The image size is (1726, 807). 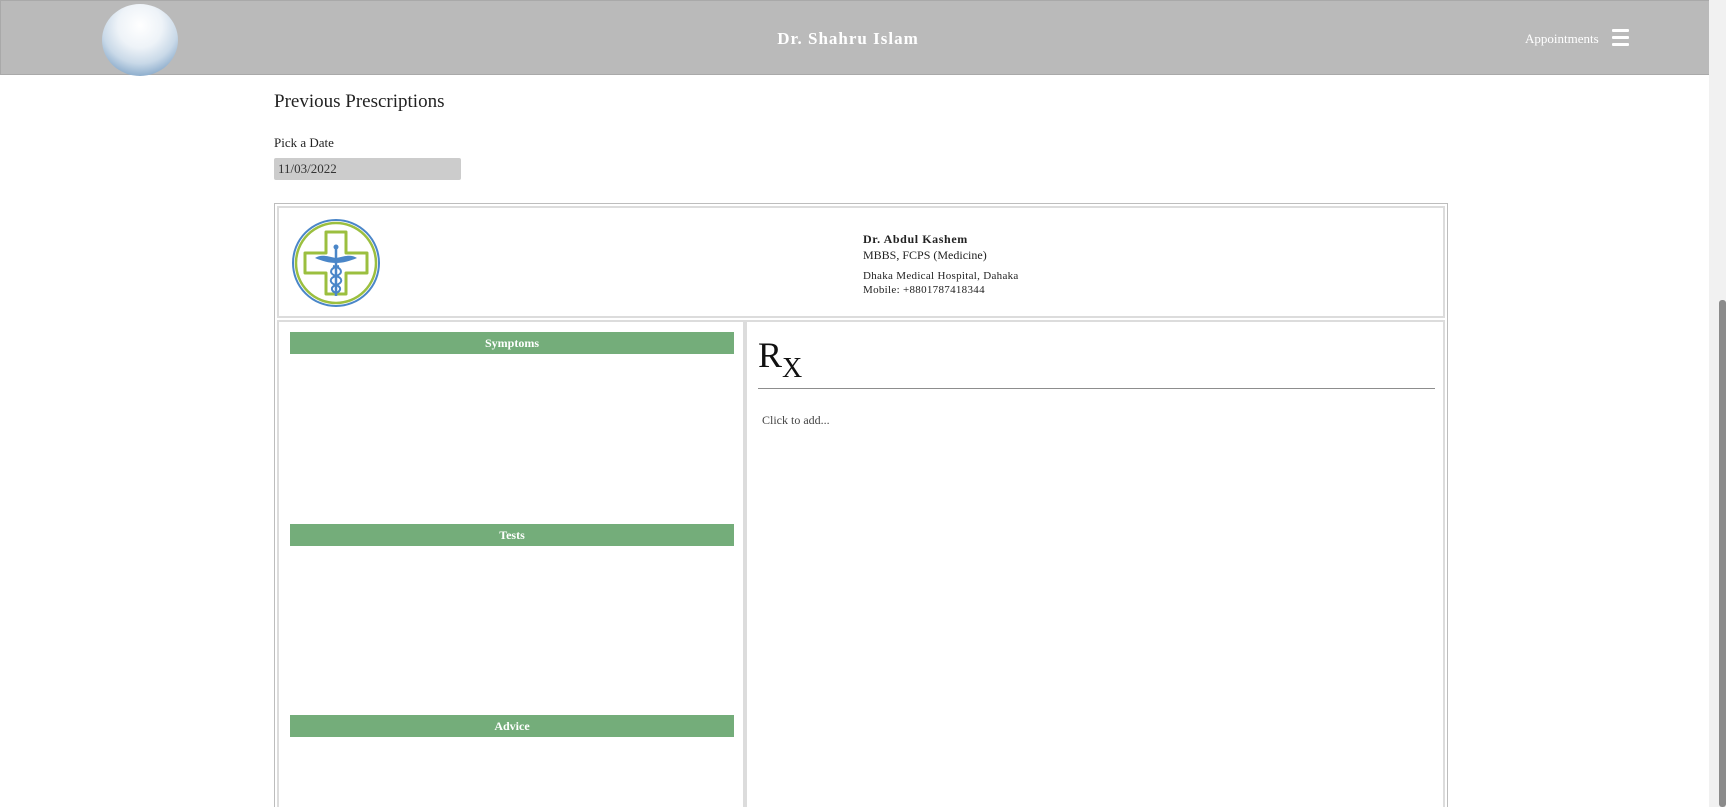 I want to click on medical-logo-icon, so click(x=336, y=263).